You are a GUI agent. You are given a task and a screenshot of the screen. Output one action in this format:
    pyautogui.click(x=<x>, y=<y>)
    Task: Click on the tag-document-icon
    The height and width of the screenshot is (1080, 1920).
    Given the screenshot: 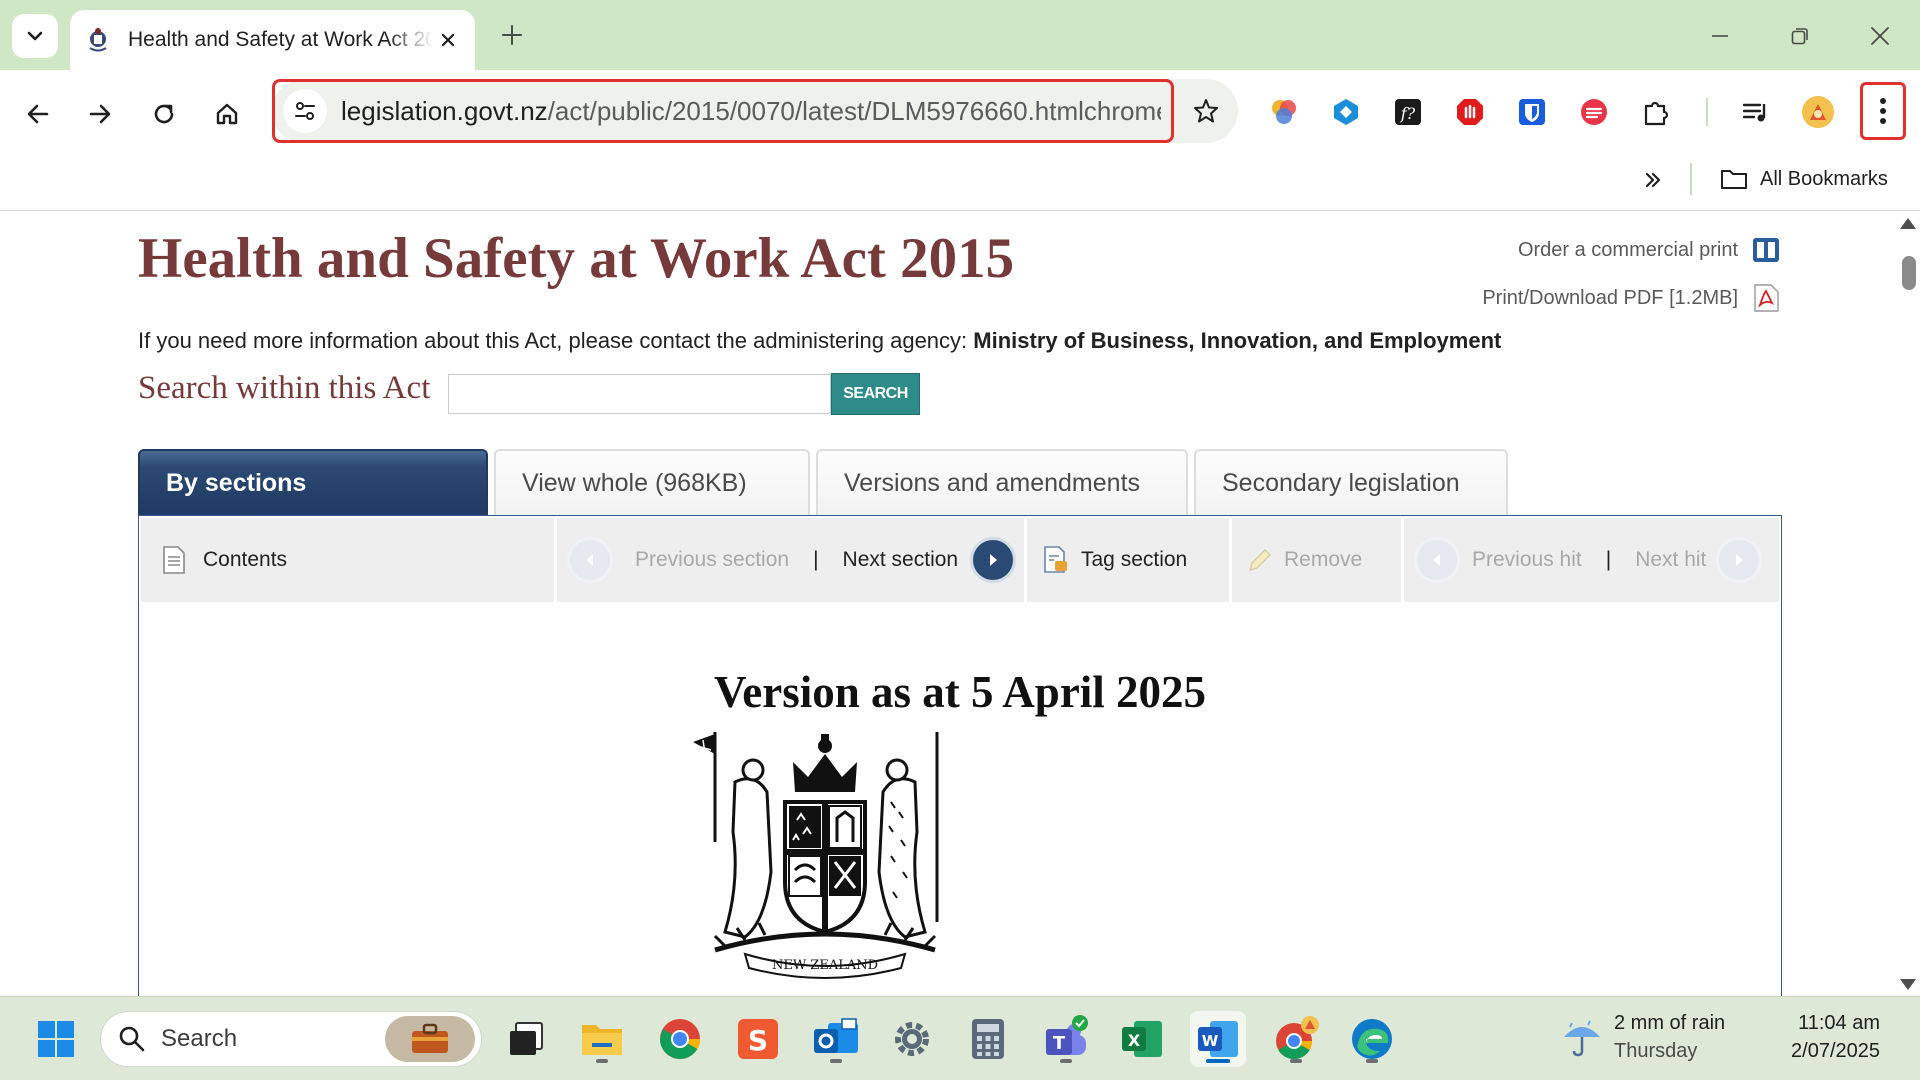 What is the action you would take?
    pyautogui.click(x=1055, y=559)
    